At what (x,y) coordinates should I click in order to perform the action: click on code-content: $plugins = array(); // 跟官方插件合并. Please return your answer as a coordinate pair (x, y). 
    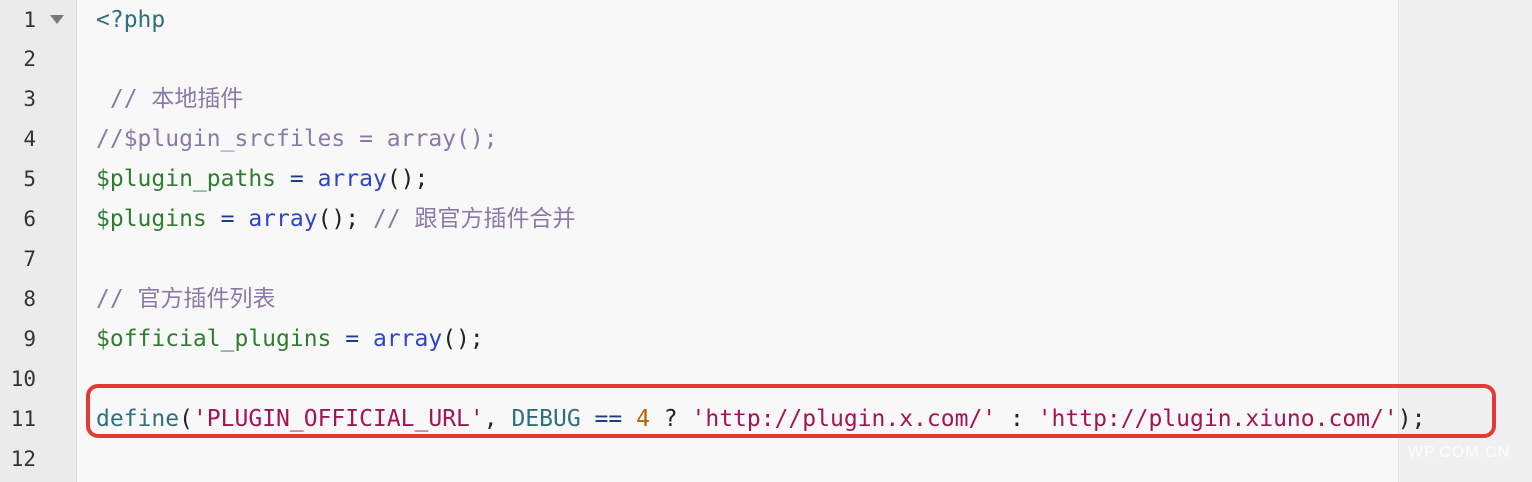
    Looking at the image, I should click on (336, 219).